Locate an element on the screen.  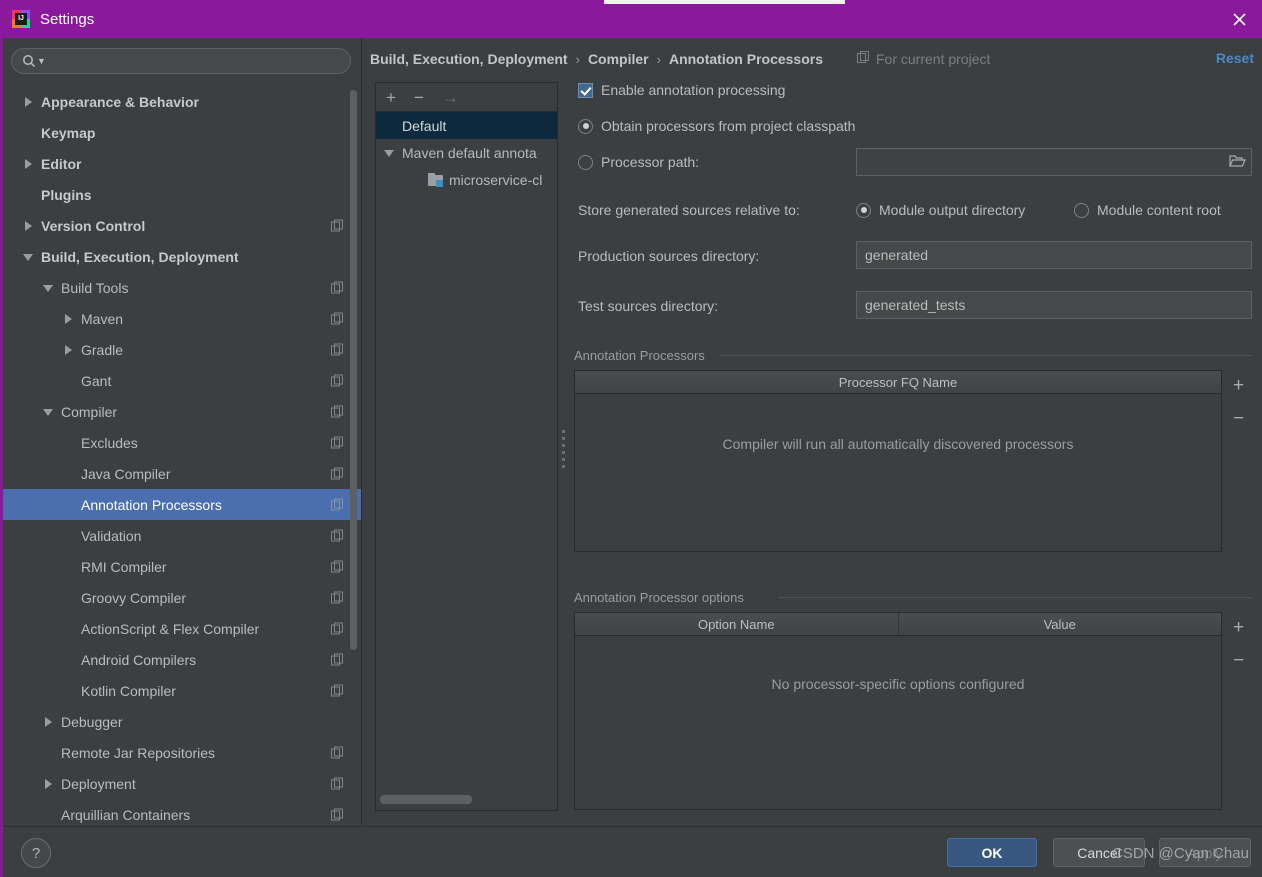
add-option-button: + is located at coordinates (1238, 627).